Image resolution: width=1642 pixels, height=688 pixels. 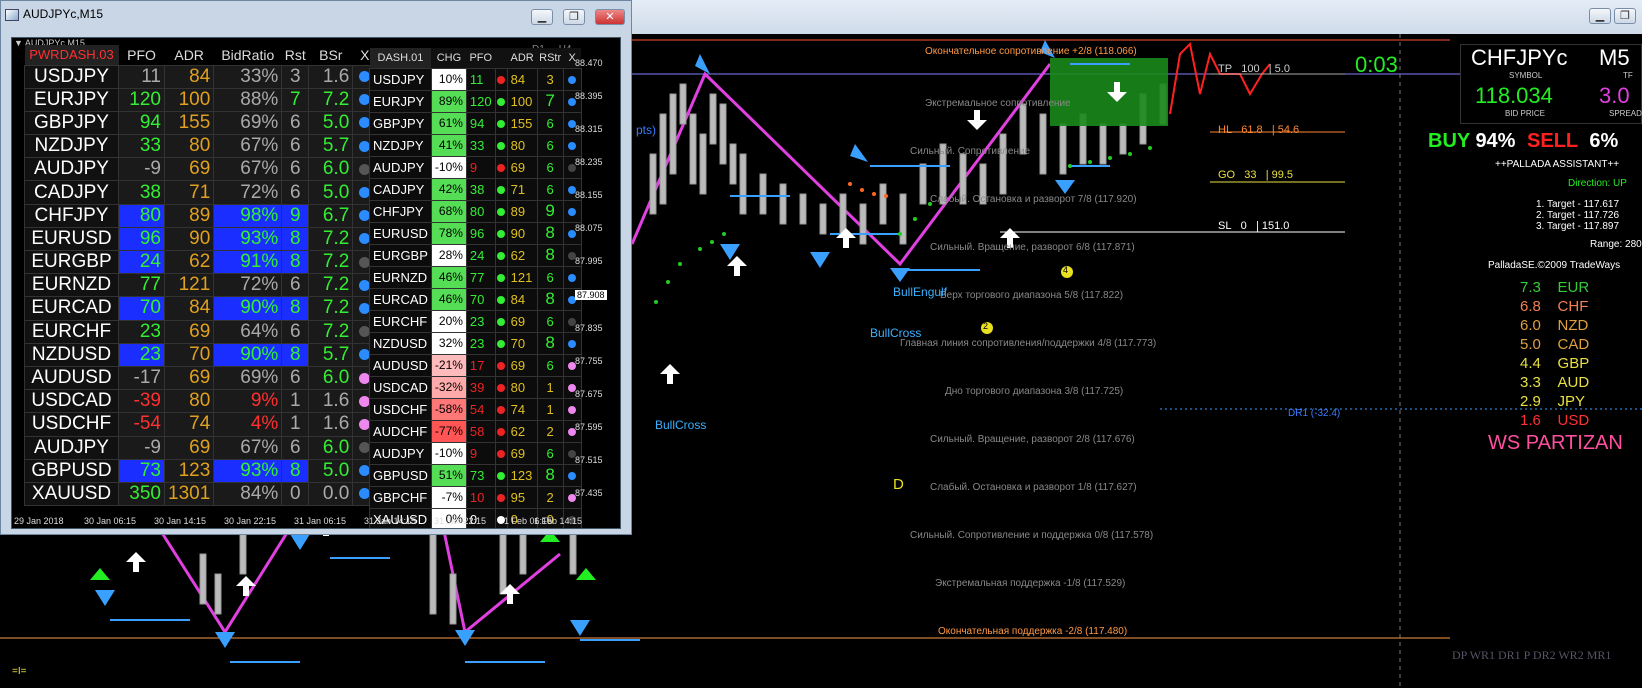 What do you see at coordinates (480, 299) in the screenshot?
I see `pfo-cell: 70` at bounding box center [480, 299].